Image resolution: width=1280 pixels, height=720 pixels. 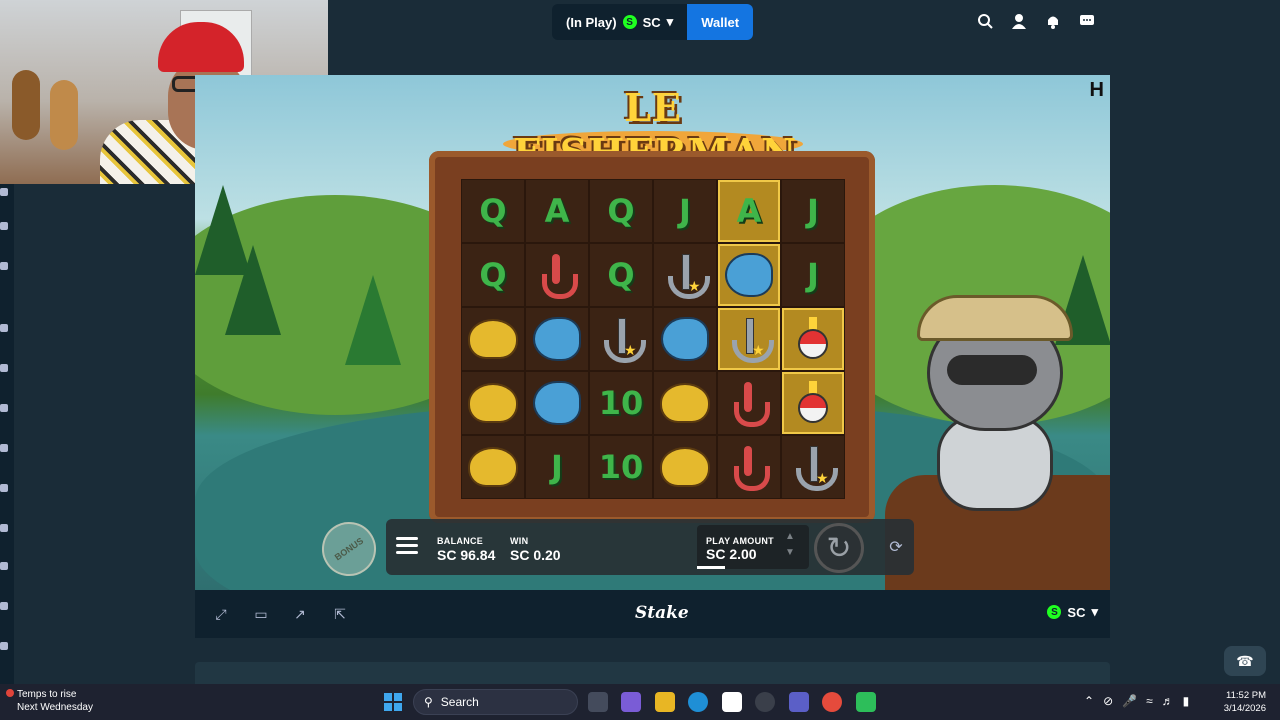 I want to click on symbol-letter: J, so click(x=813, y=275).